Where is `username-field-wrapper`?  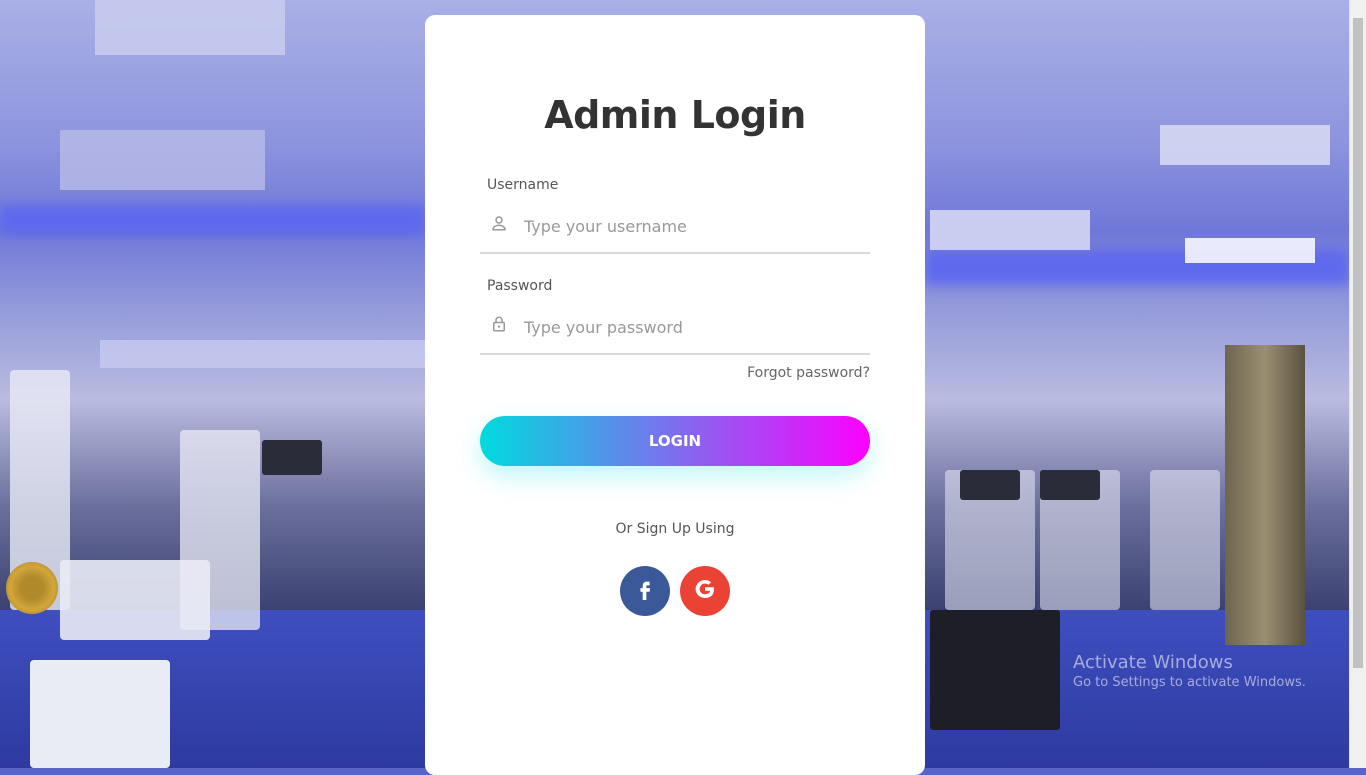 username-field-wrapper is located at coordinates (675, 227).